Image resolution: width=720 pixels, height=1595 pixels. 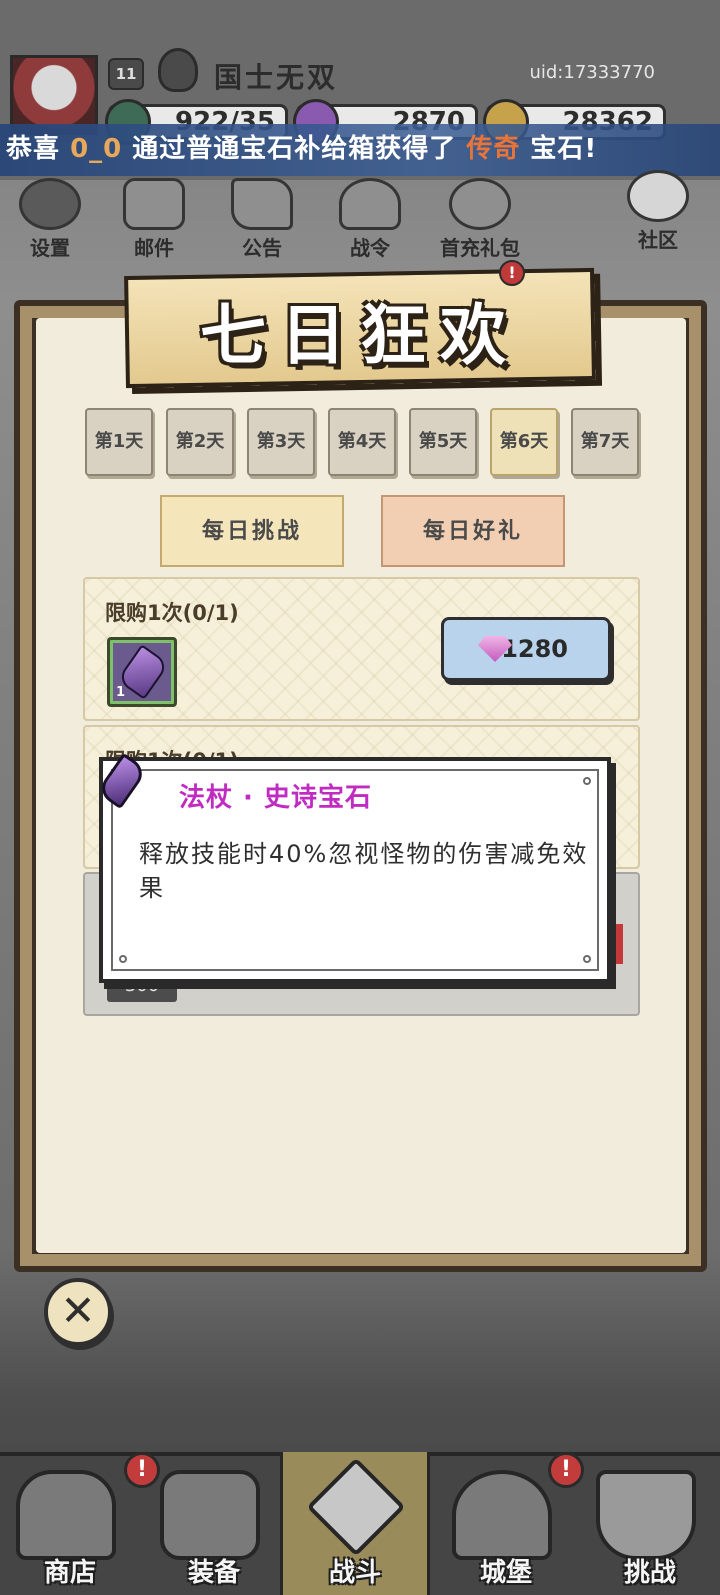 What do you see at coordinates (281, 442) in the screenshot?
I see `tab-day-3: 第3天` at bounding box center [281, 442].